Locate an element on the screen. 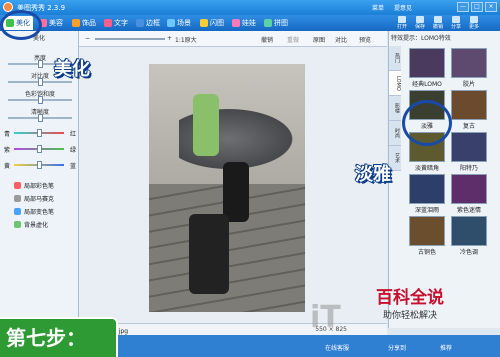 The height and width of the screenshot is (357, 500). tab-accessories: 饰品 is located at coordinates (84, 23).